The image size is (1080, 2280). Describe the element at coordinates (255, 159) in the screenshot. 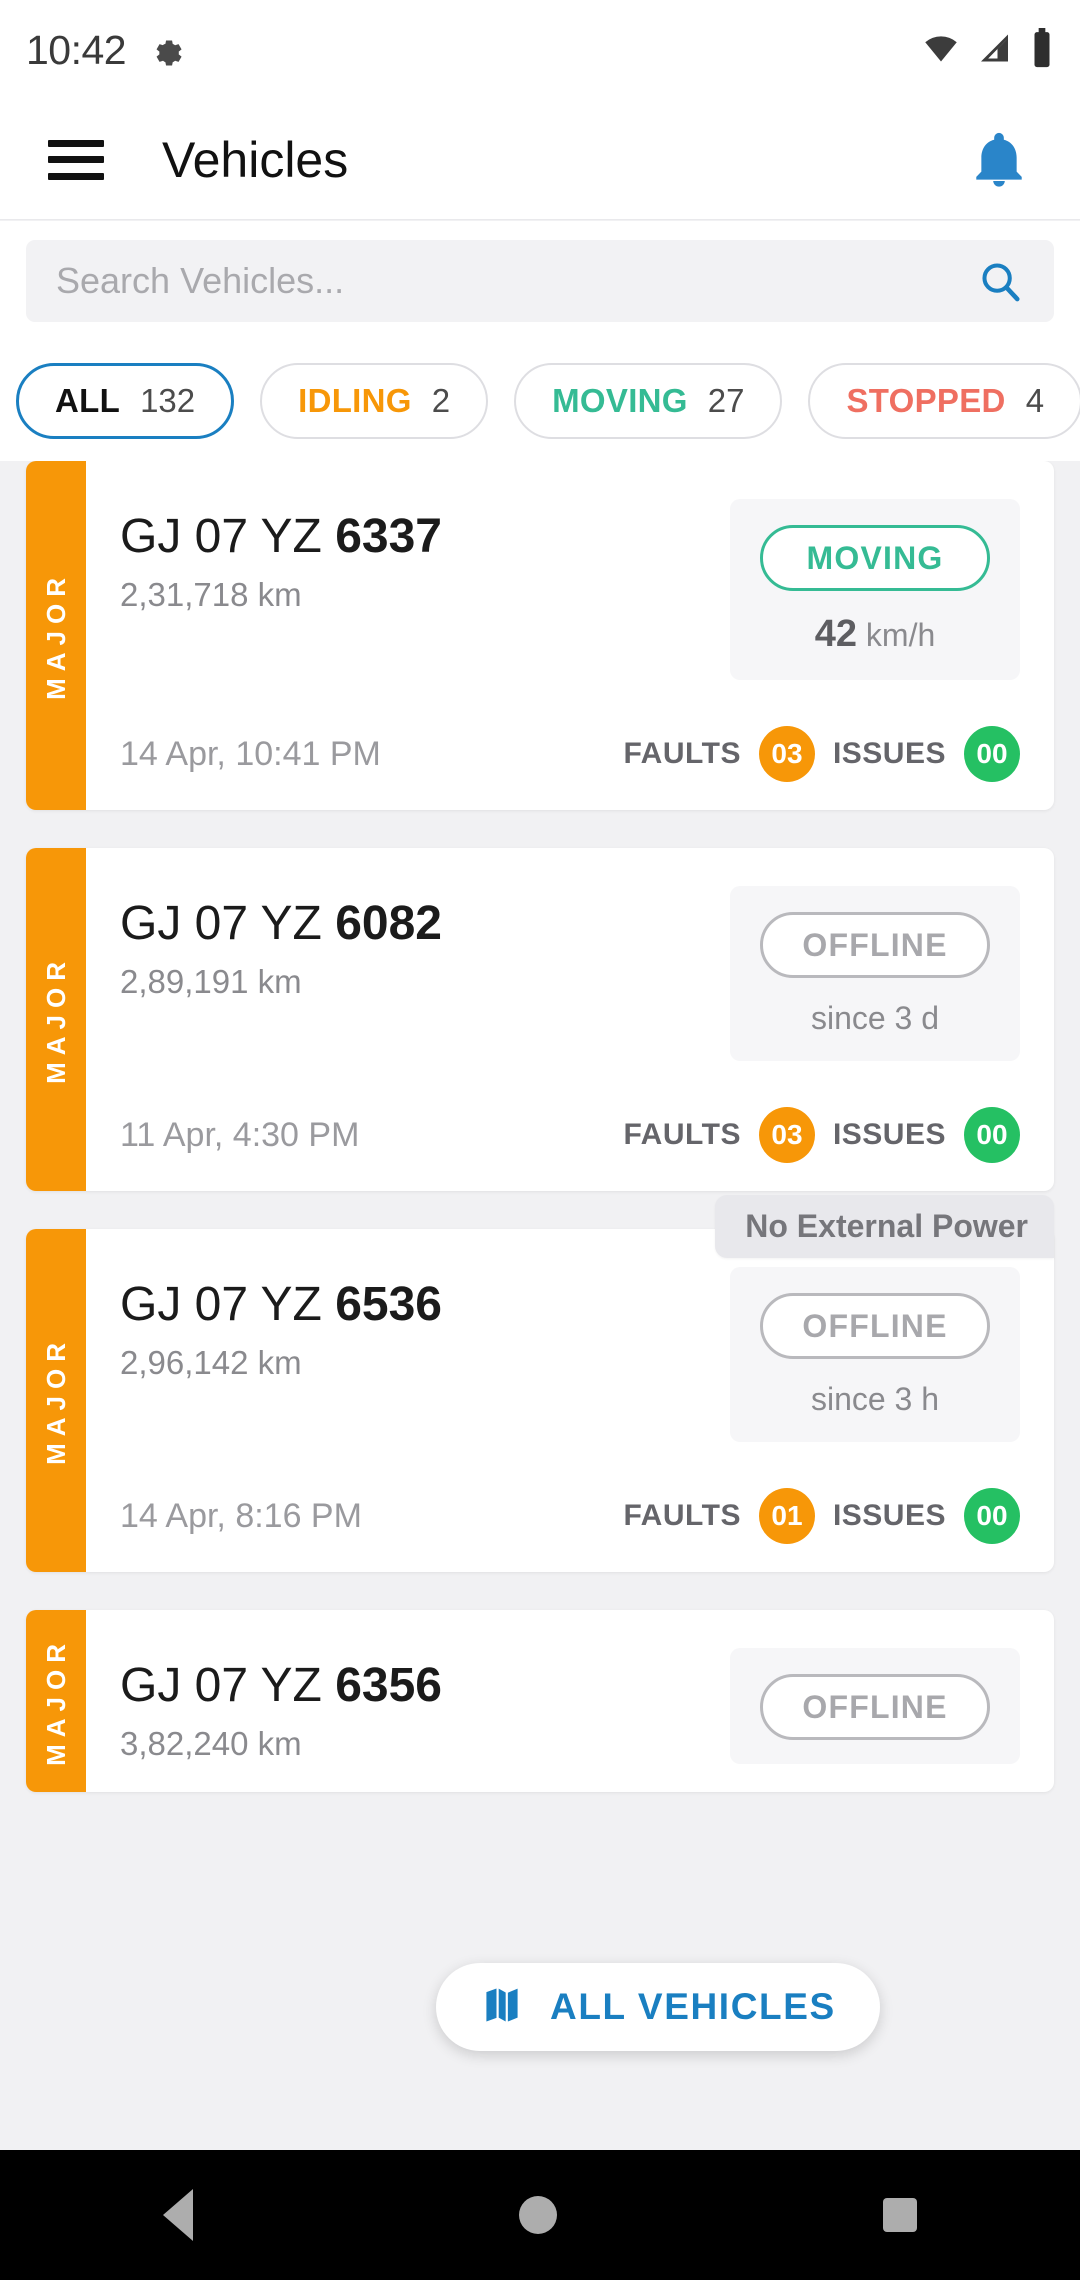

I see `page-title: Vehicles` at that location.